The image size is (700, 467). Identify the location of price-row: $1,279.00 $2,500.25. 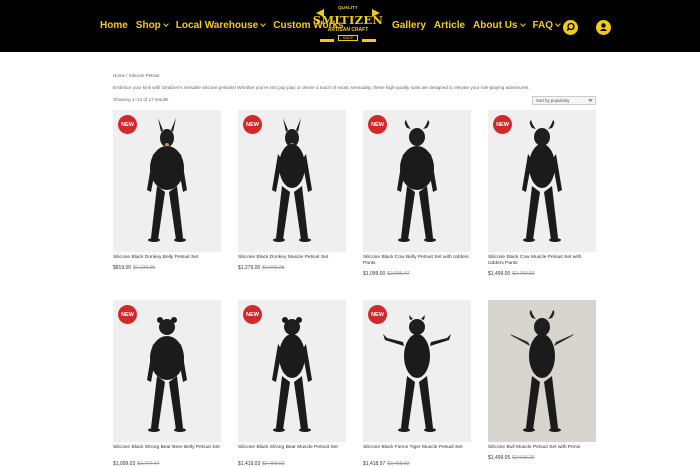
(261, 268).